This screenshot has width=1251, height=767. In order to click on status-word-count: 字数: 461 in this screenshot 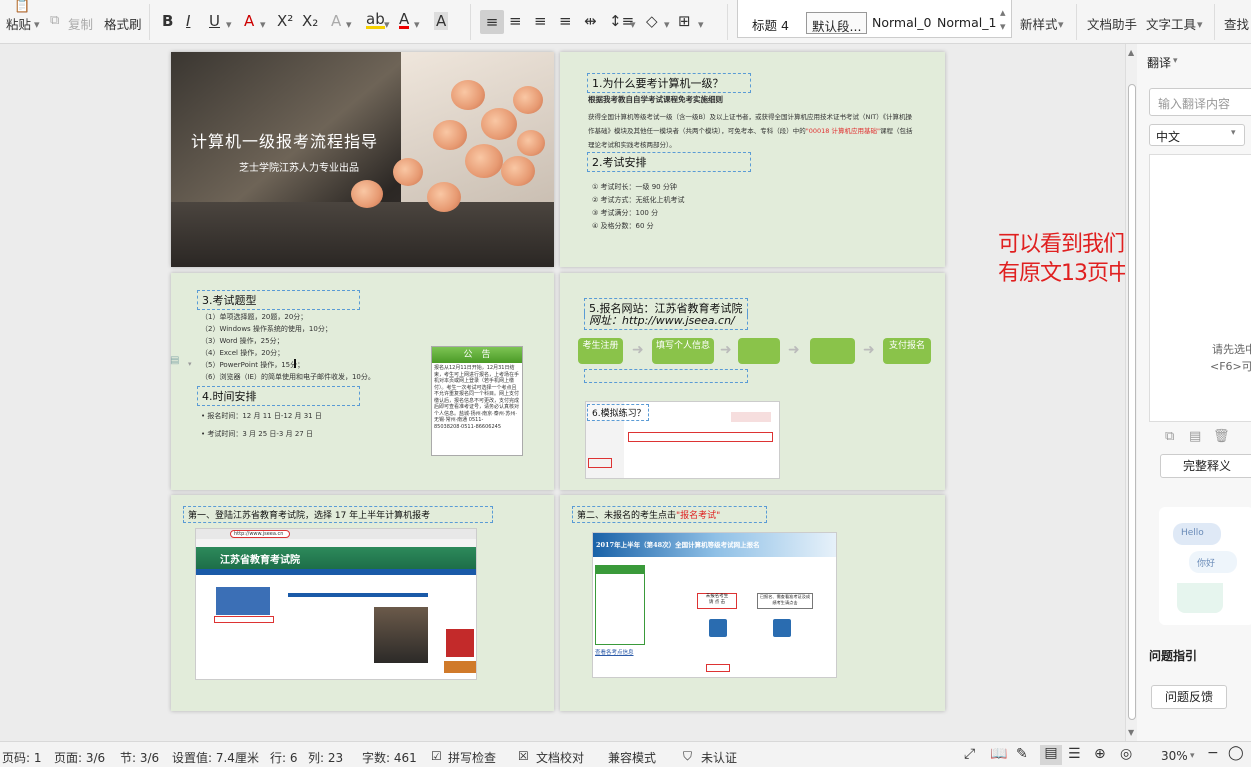, I will do `click(389, 757)`.